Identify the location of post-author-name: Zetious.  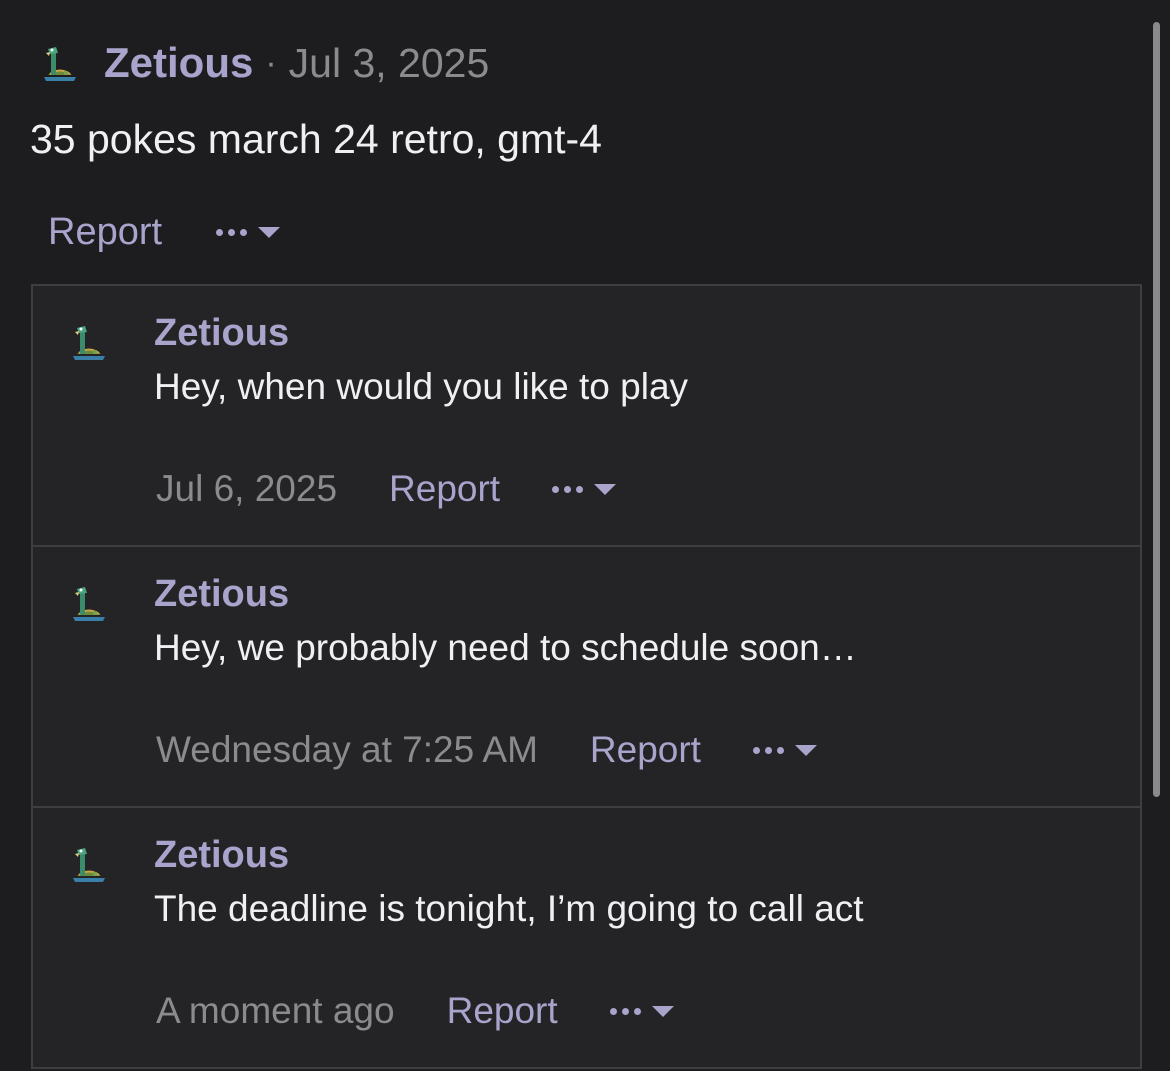
(178, 63).